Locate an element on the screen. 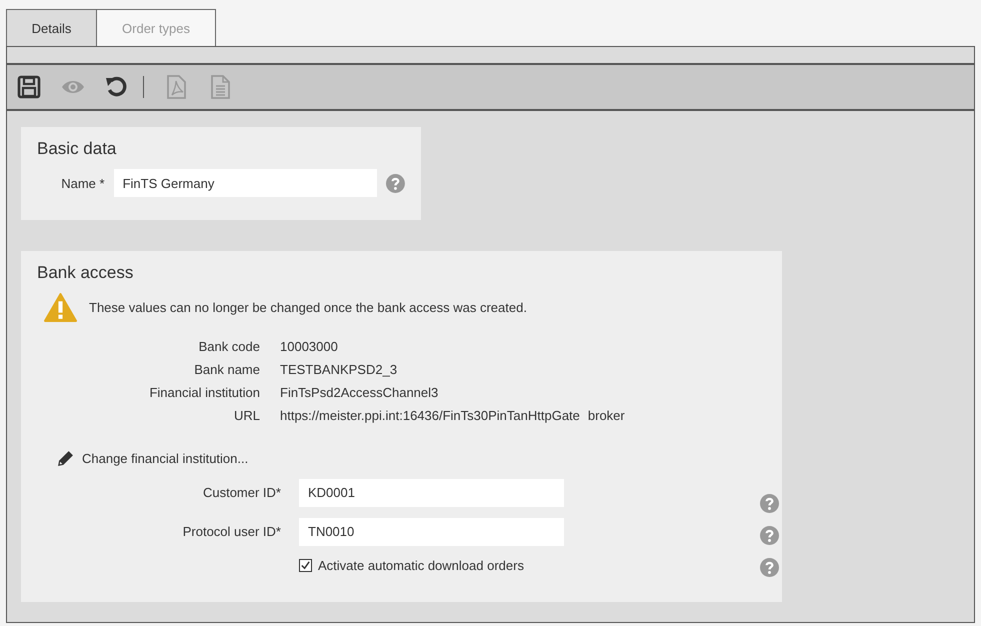 The height and width of the screenshot is (626, 981). detail-label: Bank code is located at coordinates (229, 346).